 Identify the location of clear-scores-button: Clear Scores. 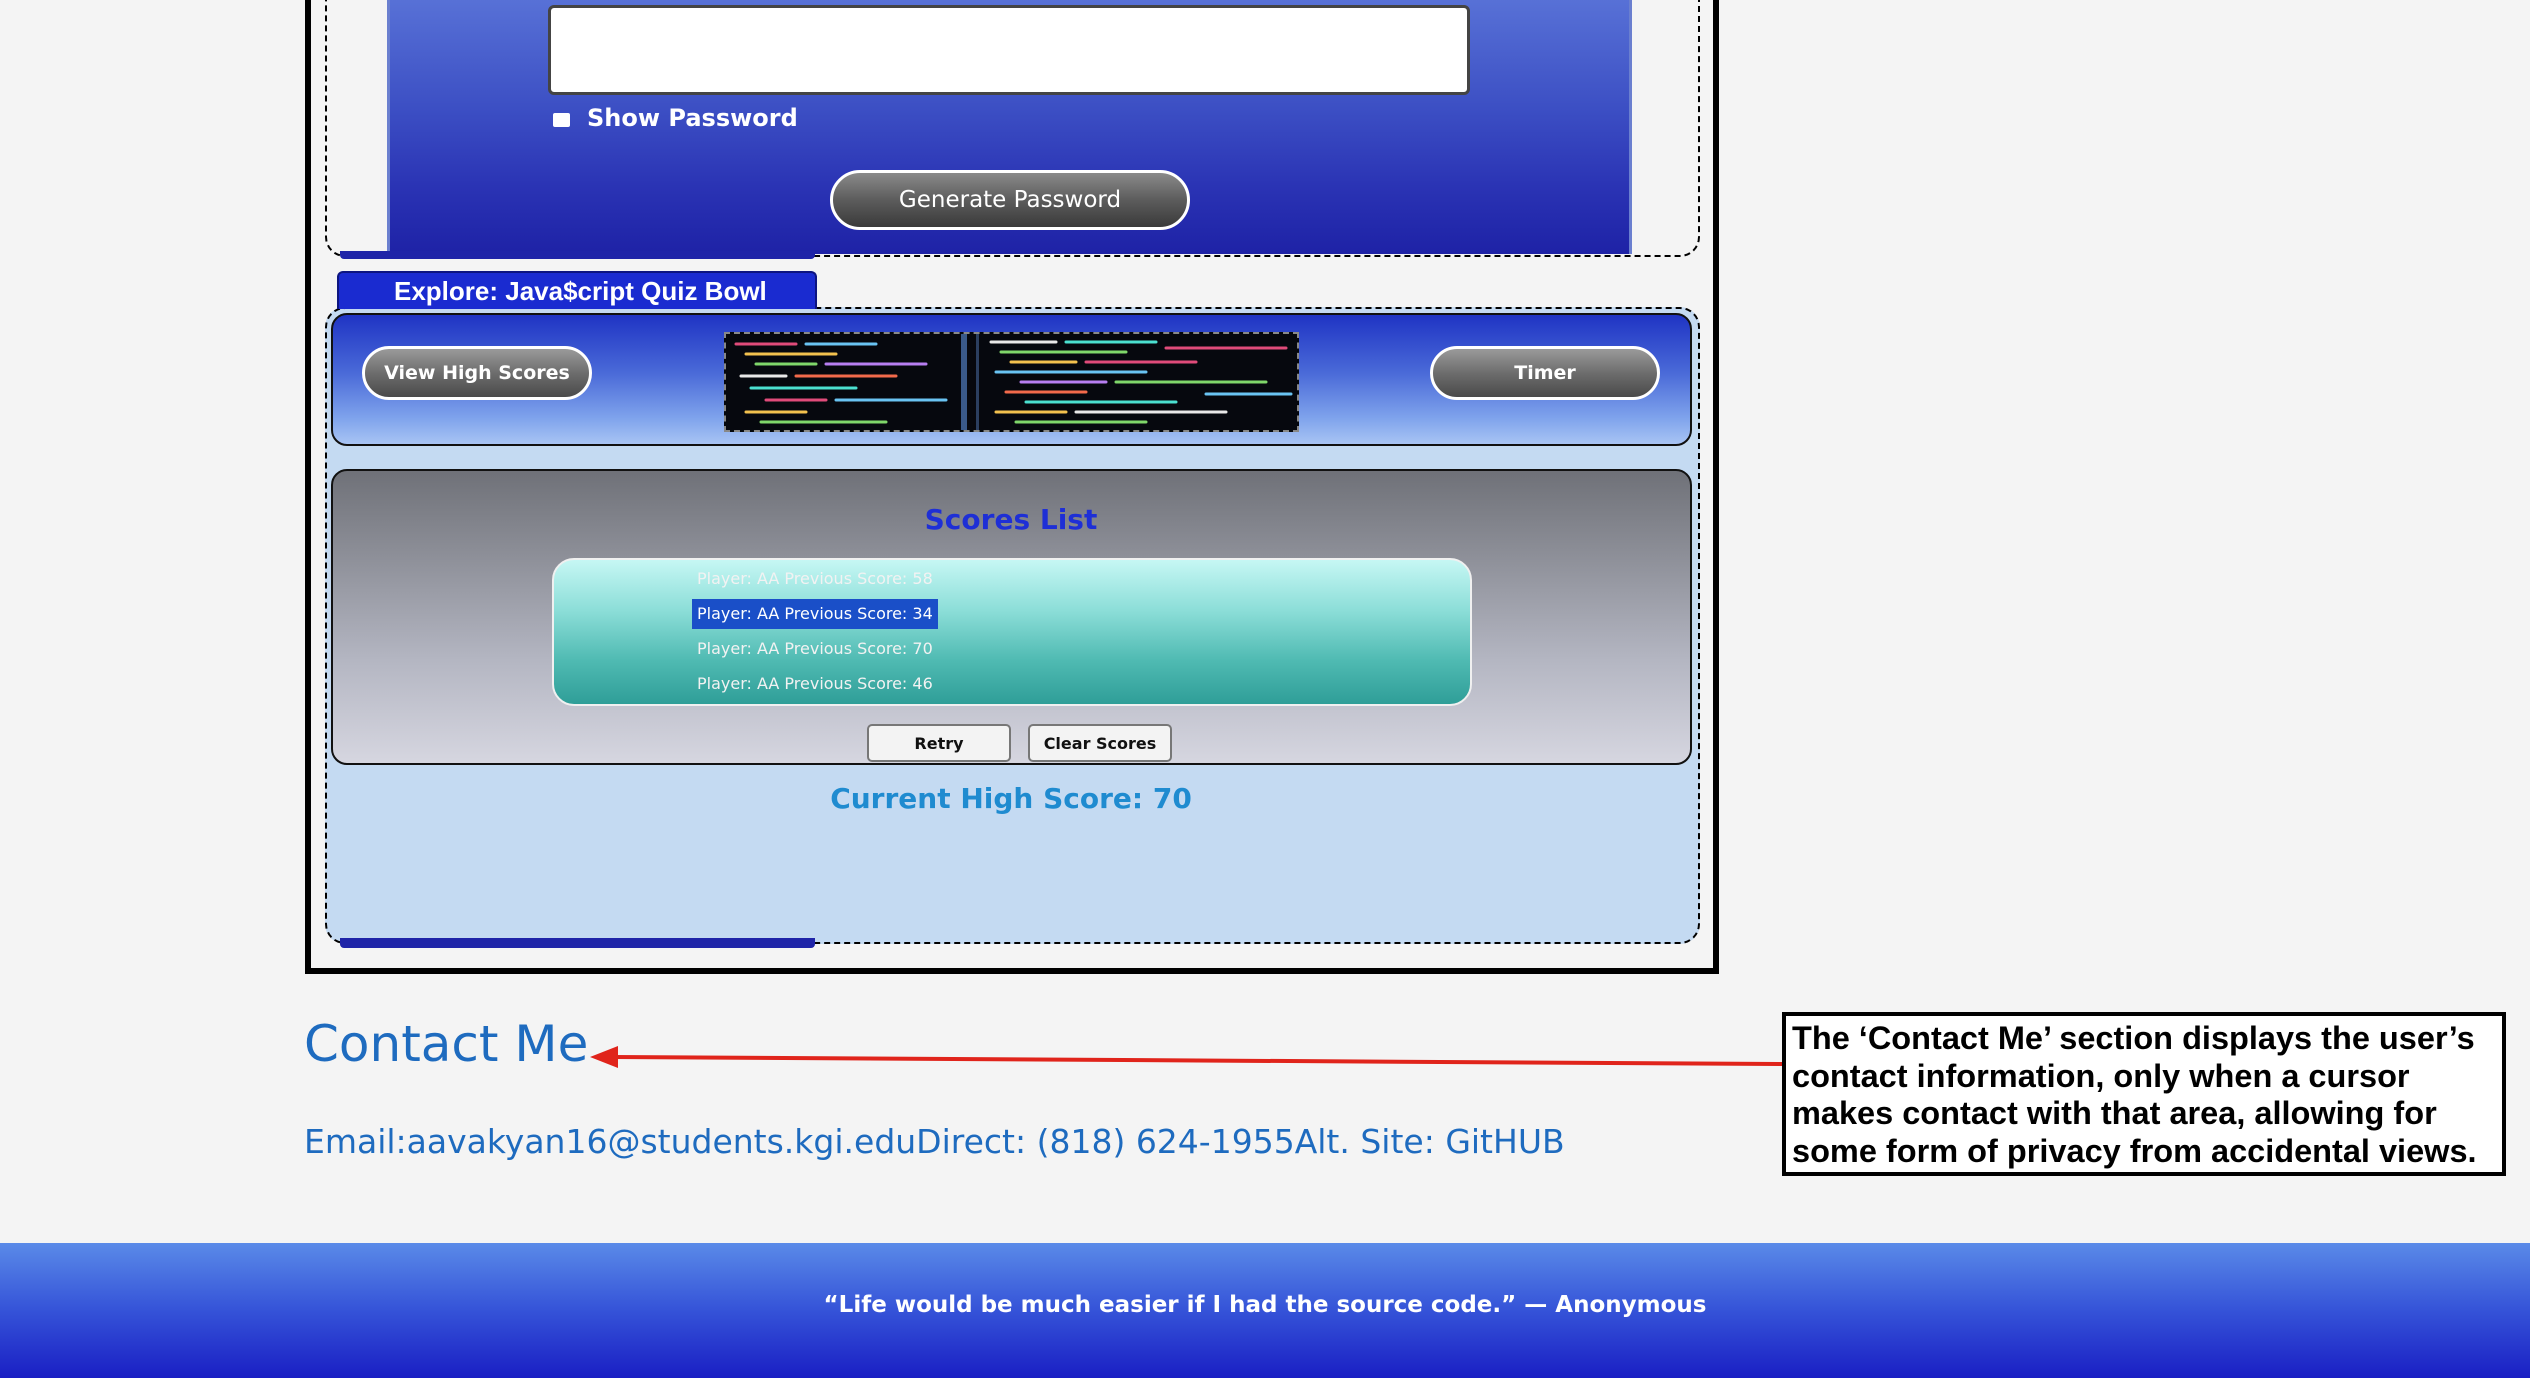
(1100, 743).